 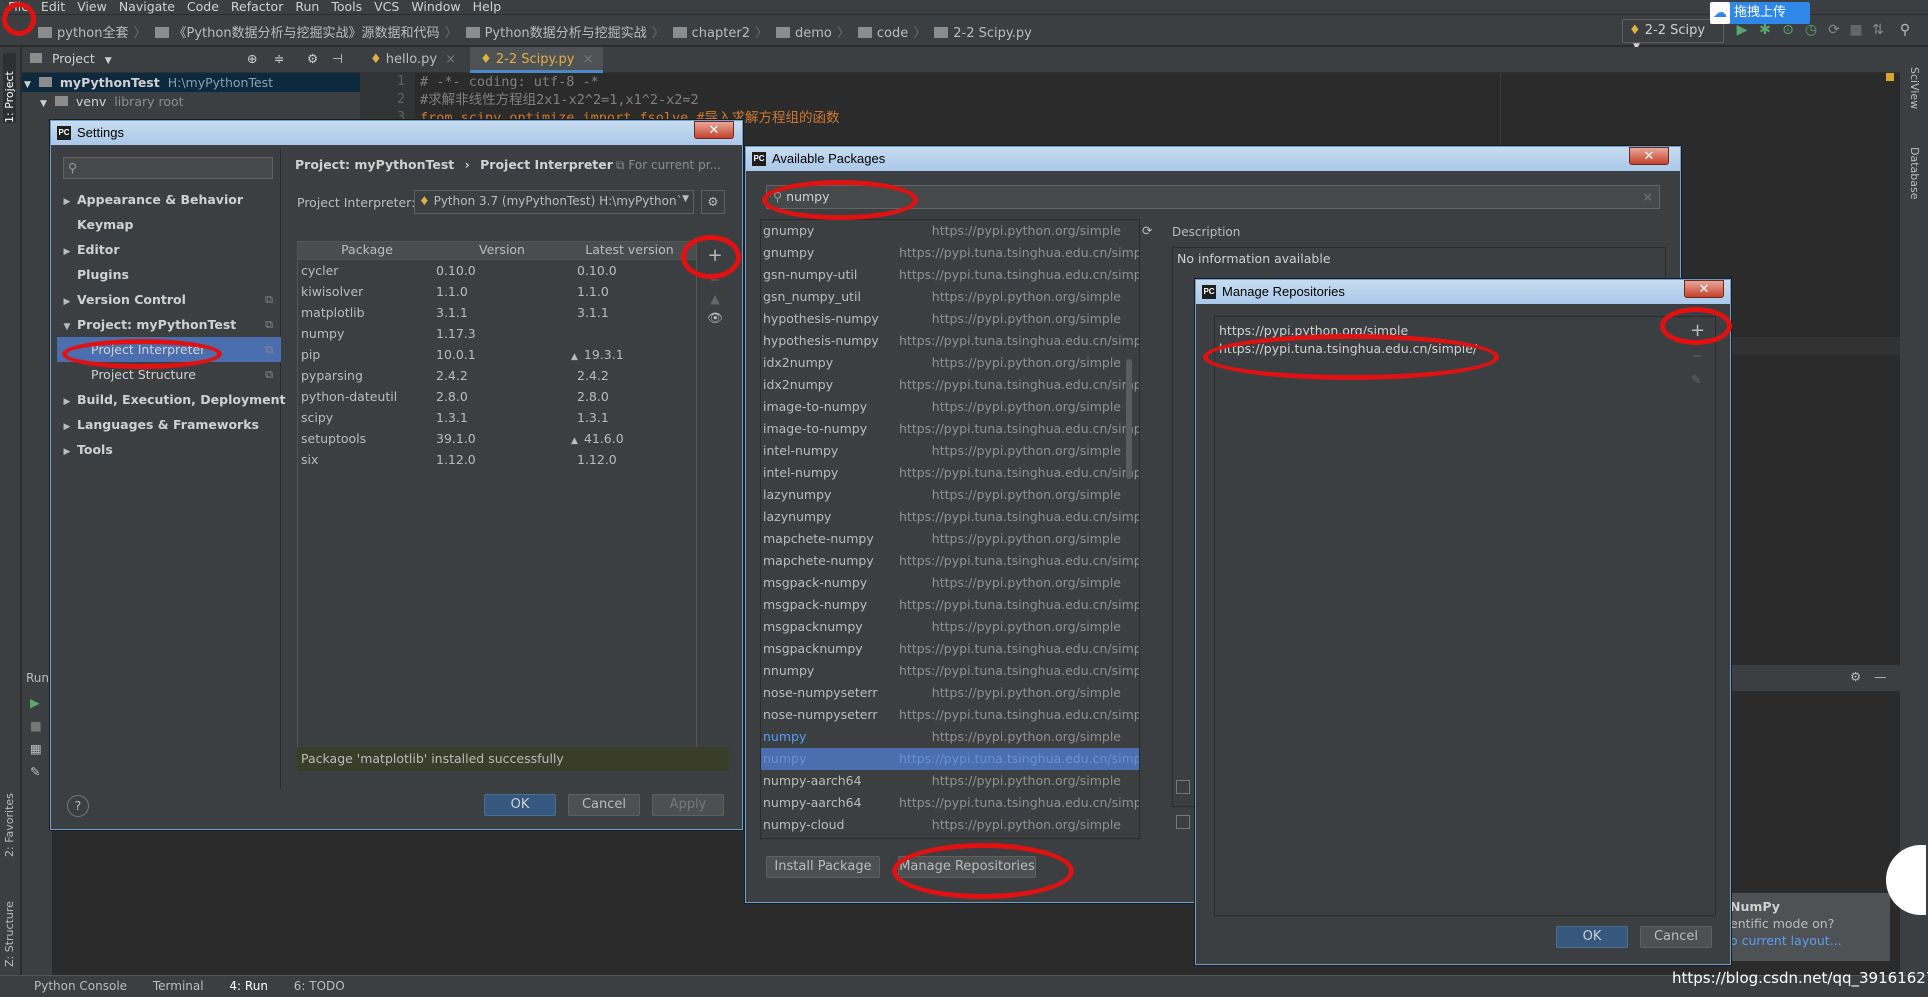 What do you see at coordinates (9, 922) in the screenshot?
I see `structure-tool-tab: Z: Structure` at bounding box center [9, 922].